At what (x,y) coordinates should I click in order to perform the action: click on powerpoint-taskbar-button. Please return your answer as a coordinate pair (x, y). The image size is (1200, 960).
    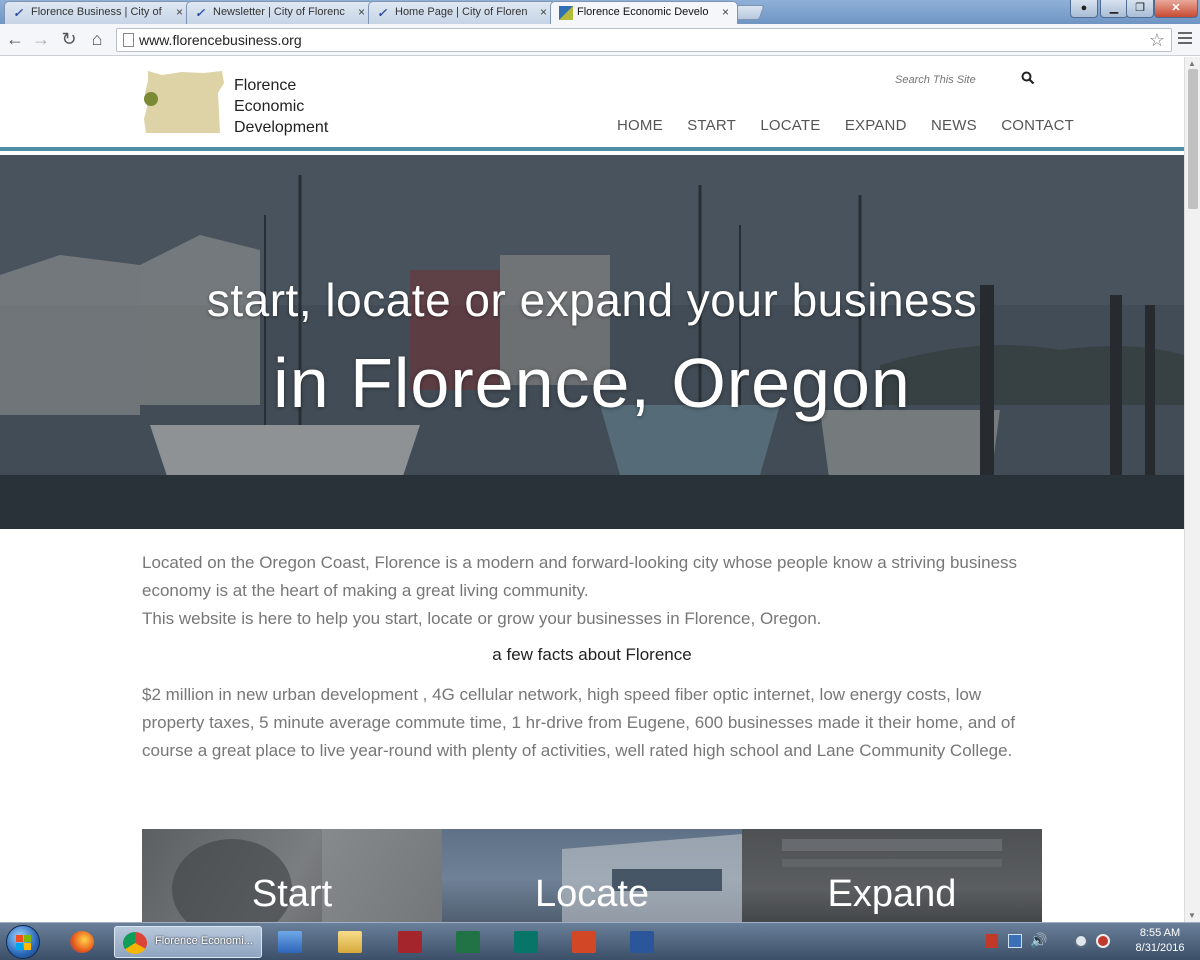
    Looking at the image, I should click on (585, 942).